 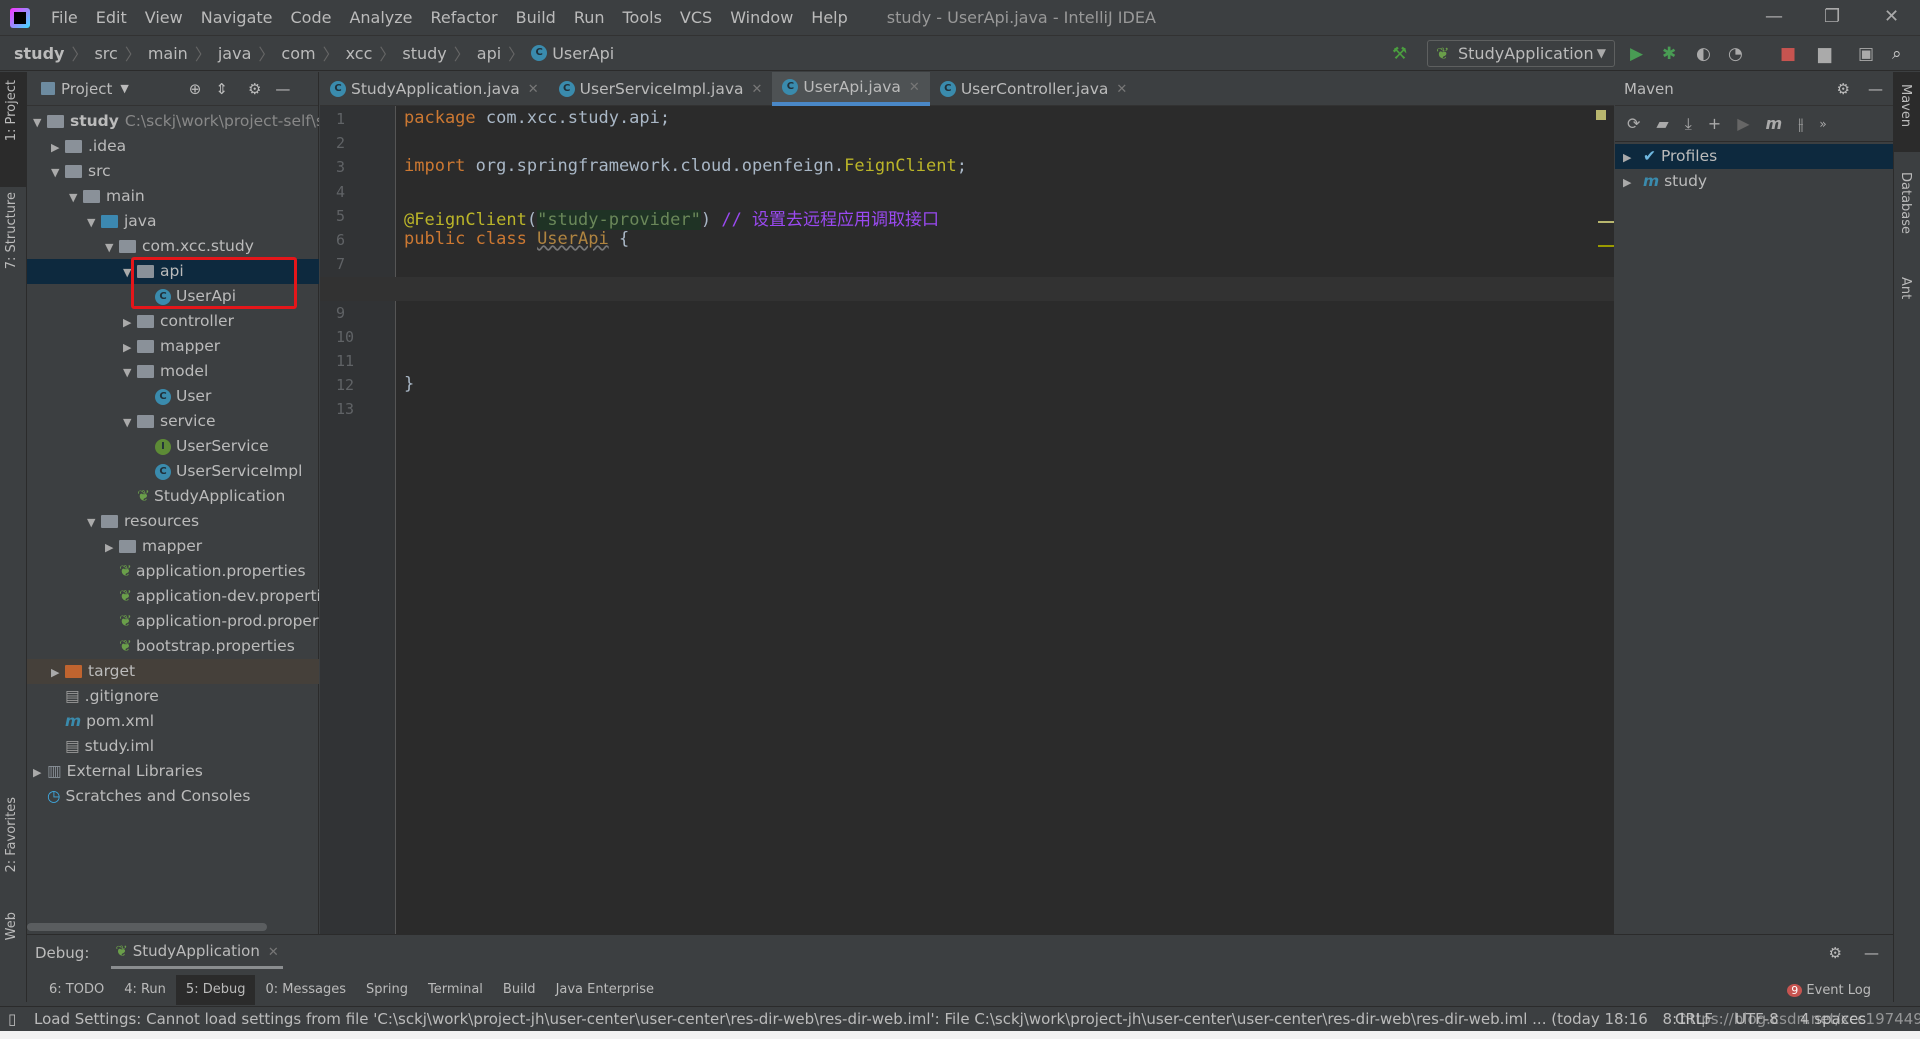 I want to click on maven-item-profiles: ▶ ✔ Profiles, so click(x=1754, y=156).